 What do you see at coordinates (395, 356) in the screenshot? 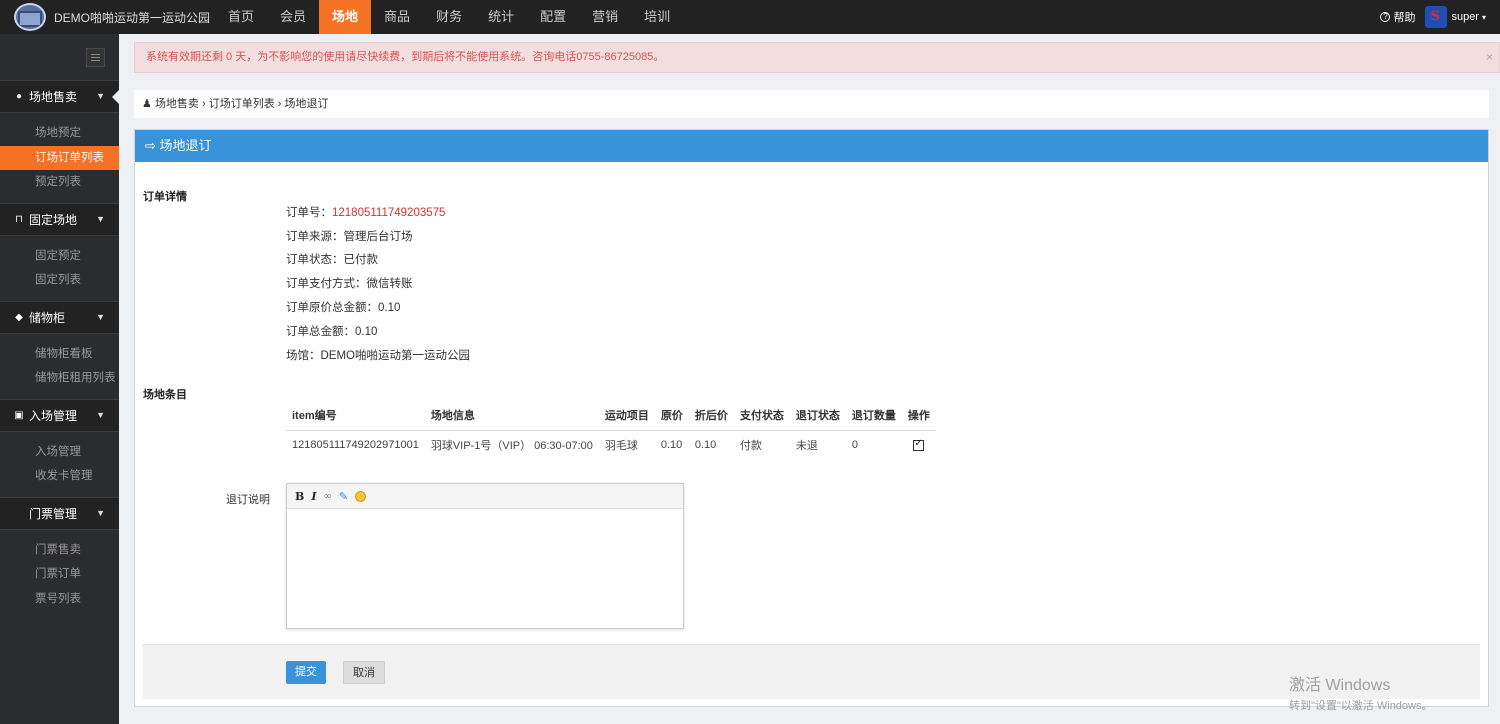
I see `venue-value: DEMO啪啪运动第一运动公园` at bounding box center [395, 356].